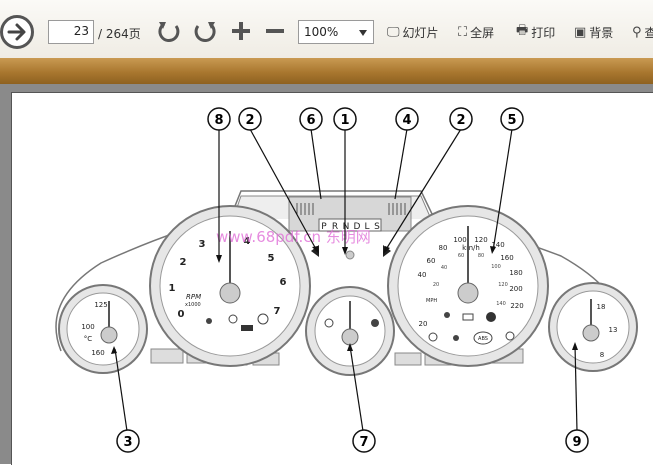 The height and width of the screenshot is (465, 653). What do you see at coordinates (420, 32) in the screenshot?
I see `slideshow-label: 幻灯片` at bounding box center [420, 32].